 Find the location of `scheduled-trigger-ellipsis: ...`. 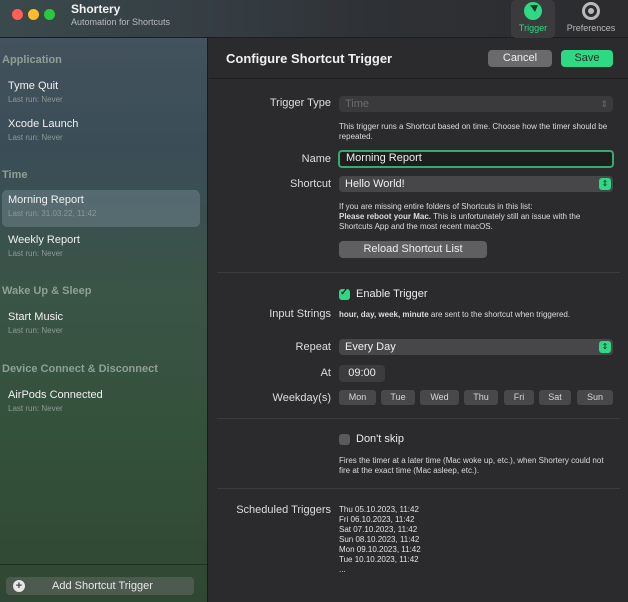

scheduled-trigger-ellipsis: ... is located at coordinates (342, 569).